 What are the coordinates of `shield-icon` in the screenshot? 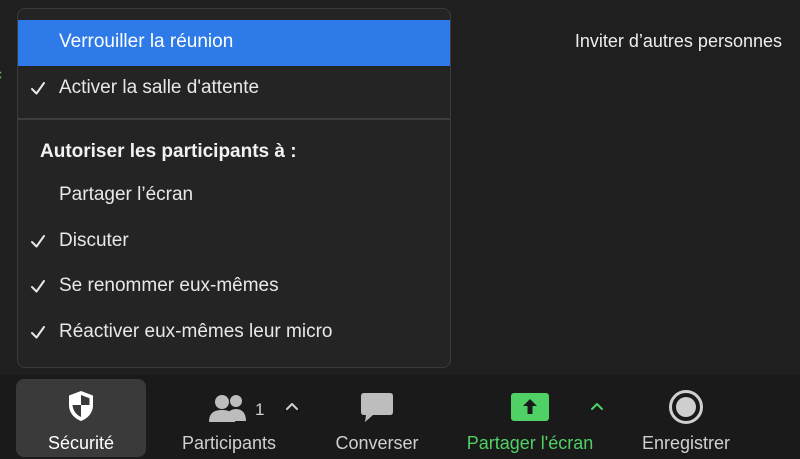 It's located at (81, 406).